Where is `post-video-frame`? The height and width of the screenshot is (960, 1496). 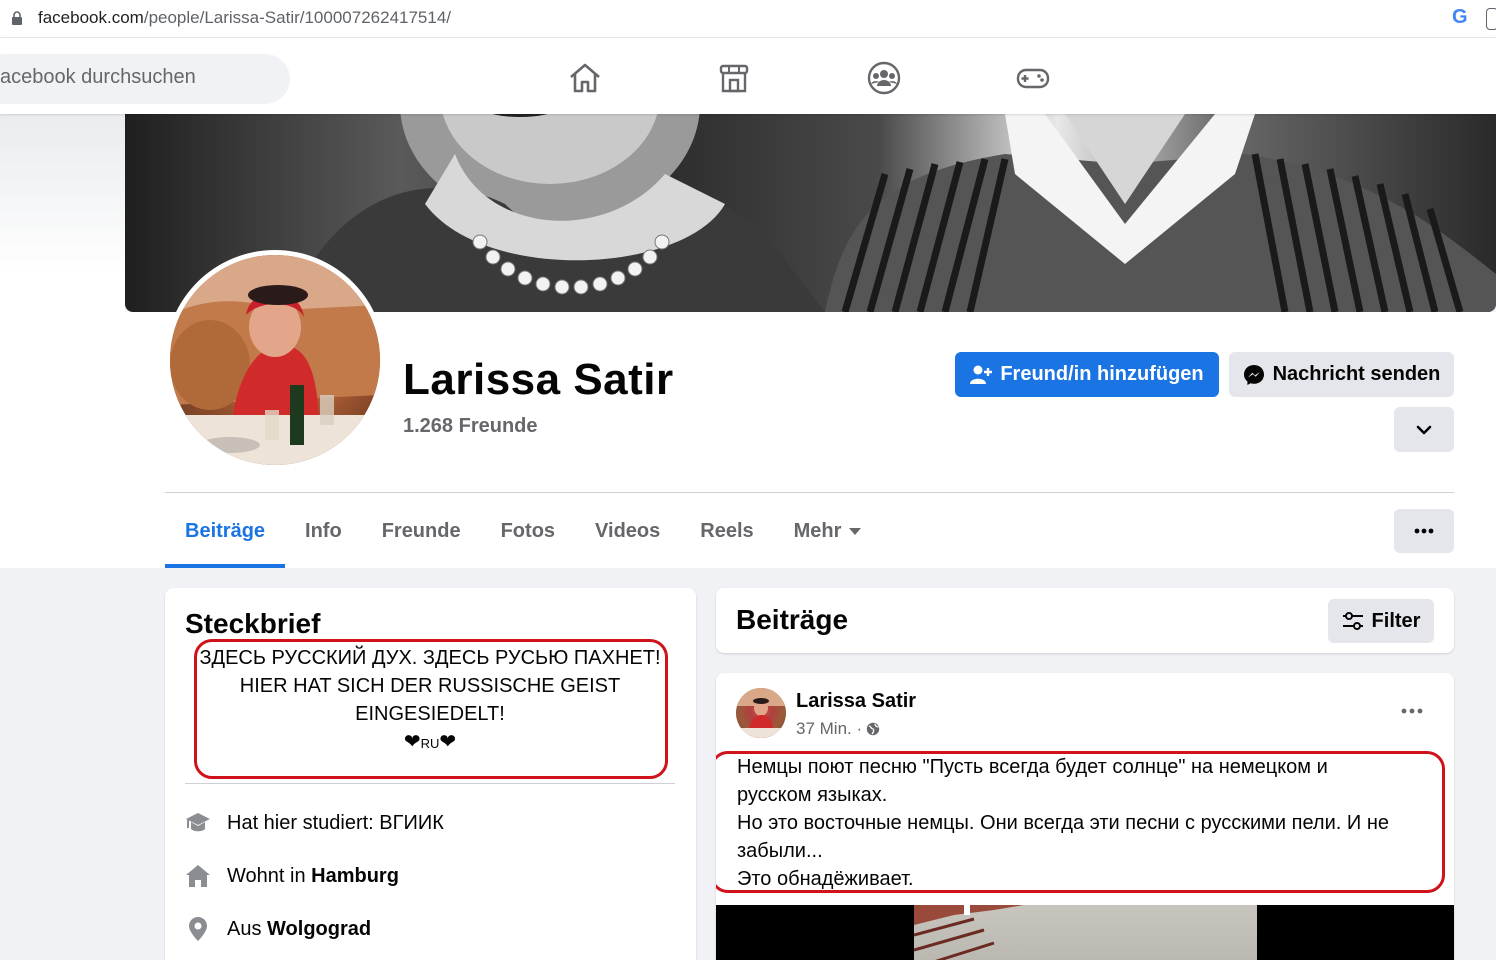 post-video-frame is located at coordinates (1085, 932).